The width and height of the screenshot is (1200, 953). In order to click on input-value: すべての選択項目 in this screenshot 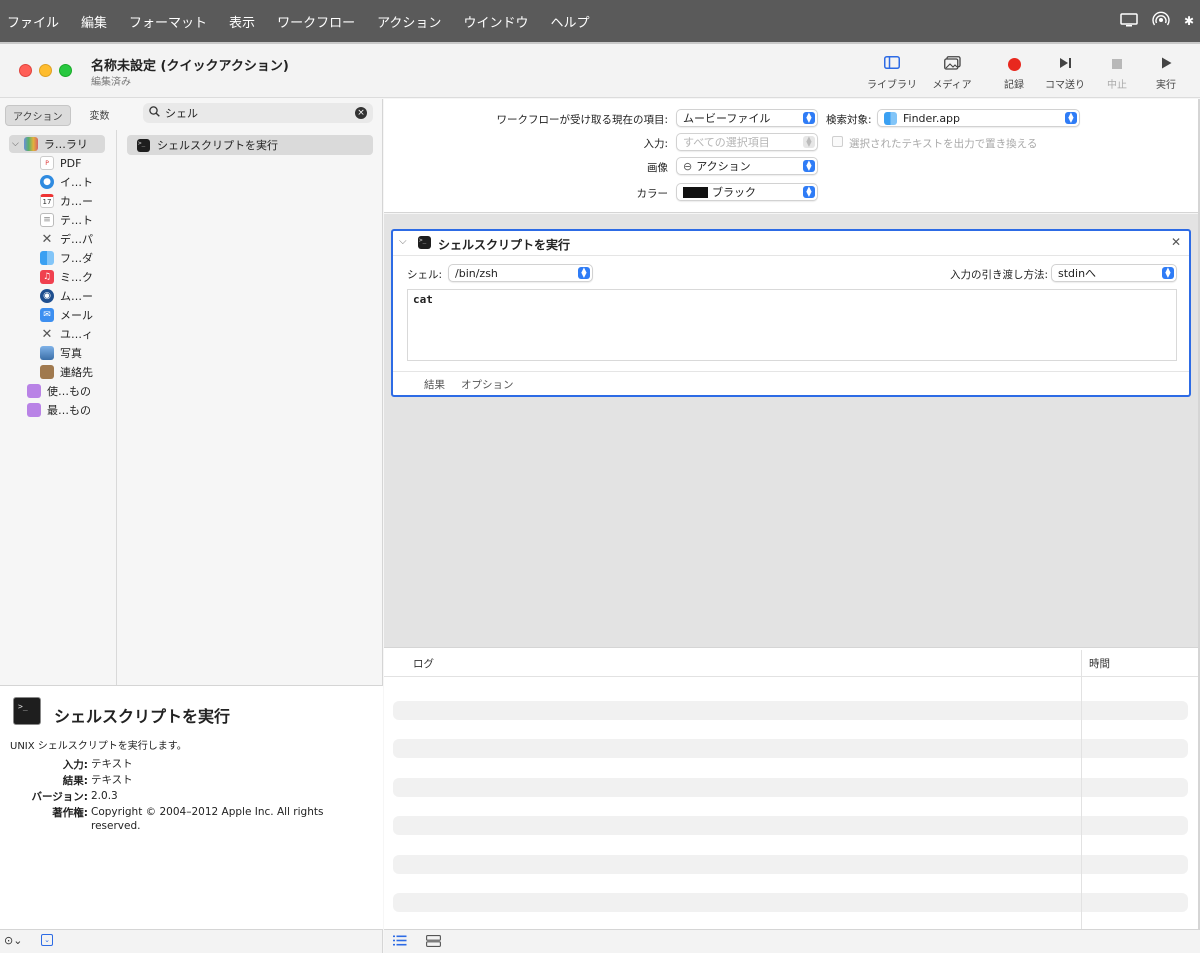, I will do `click(726, 142)`.